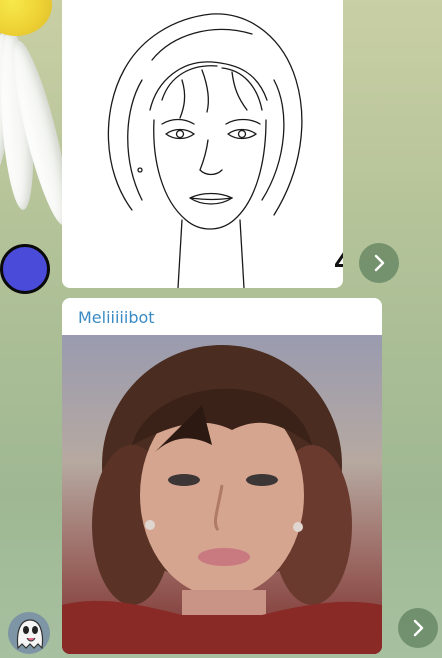 The width and height of the screenshot is (442, 658). What do you see at coordinates (116, 318) in the screenshot?
I see `sender-name: Meliiiiibot` at bounding box center [116, 318].